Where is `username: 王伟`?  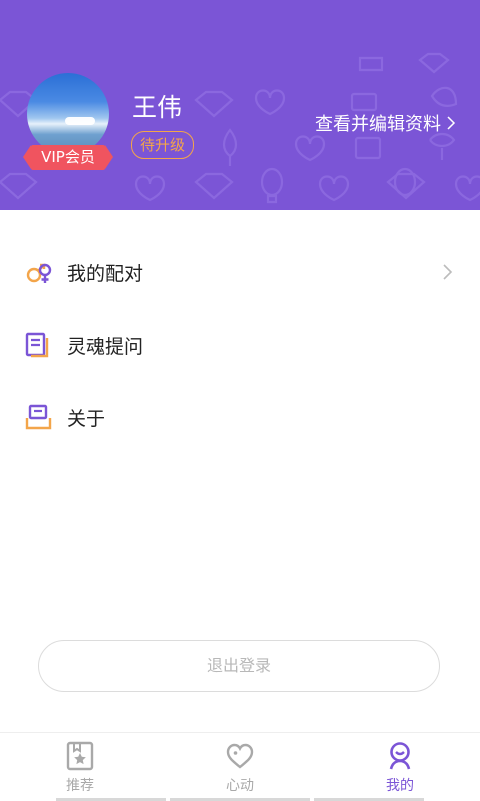
username: 王伟 is located at coordinates (157, 107).